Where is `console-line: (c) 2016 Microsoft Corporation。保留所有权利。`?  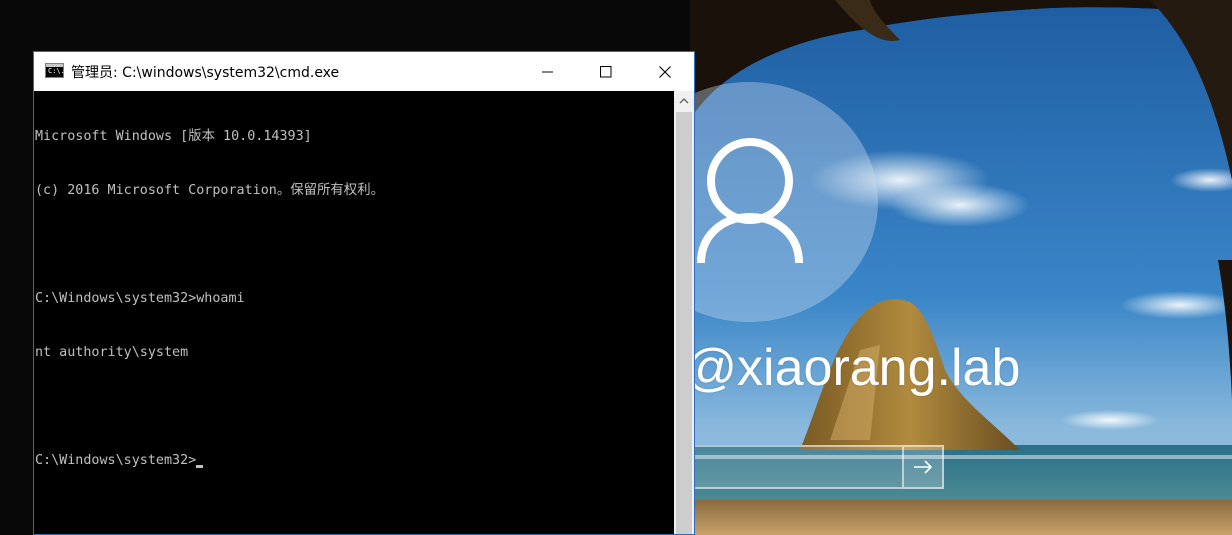
console-line: (c) 2016 Microsoft Corporation。保留所有权利。 is located at coordinates (209, 190).